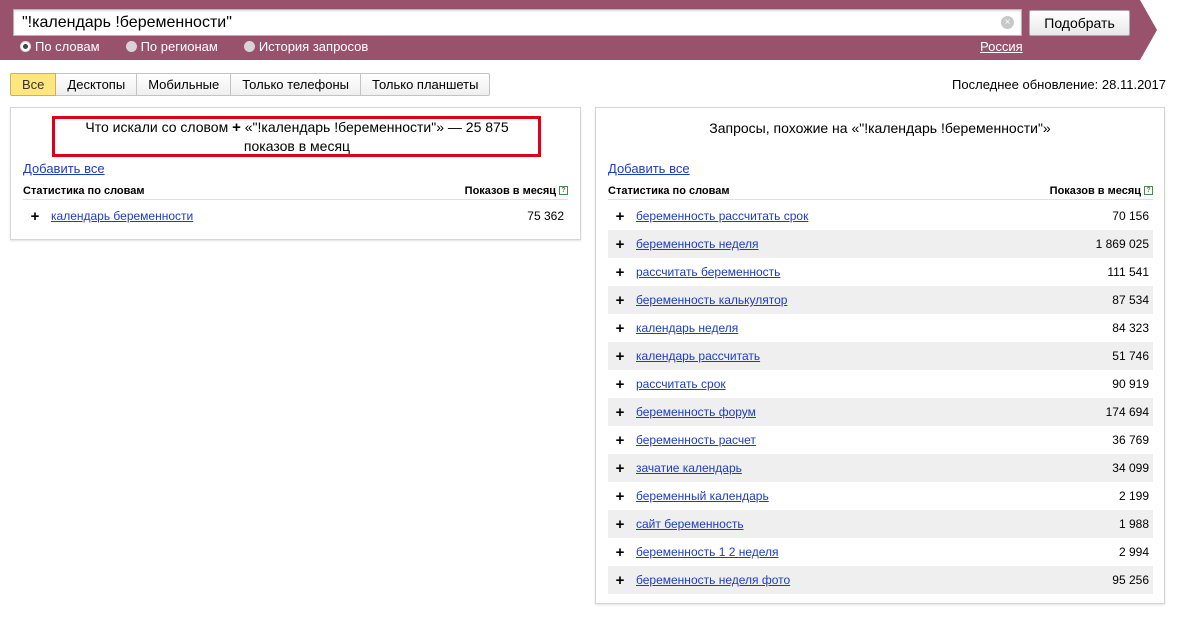 The width and height of the screenshot is (1177, 626). Describe the element at coordinates (1127, 412) in the screenshot. I see `shows-count: 174 694` at that location.